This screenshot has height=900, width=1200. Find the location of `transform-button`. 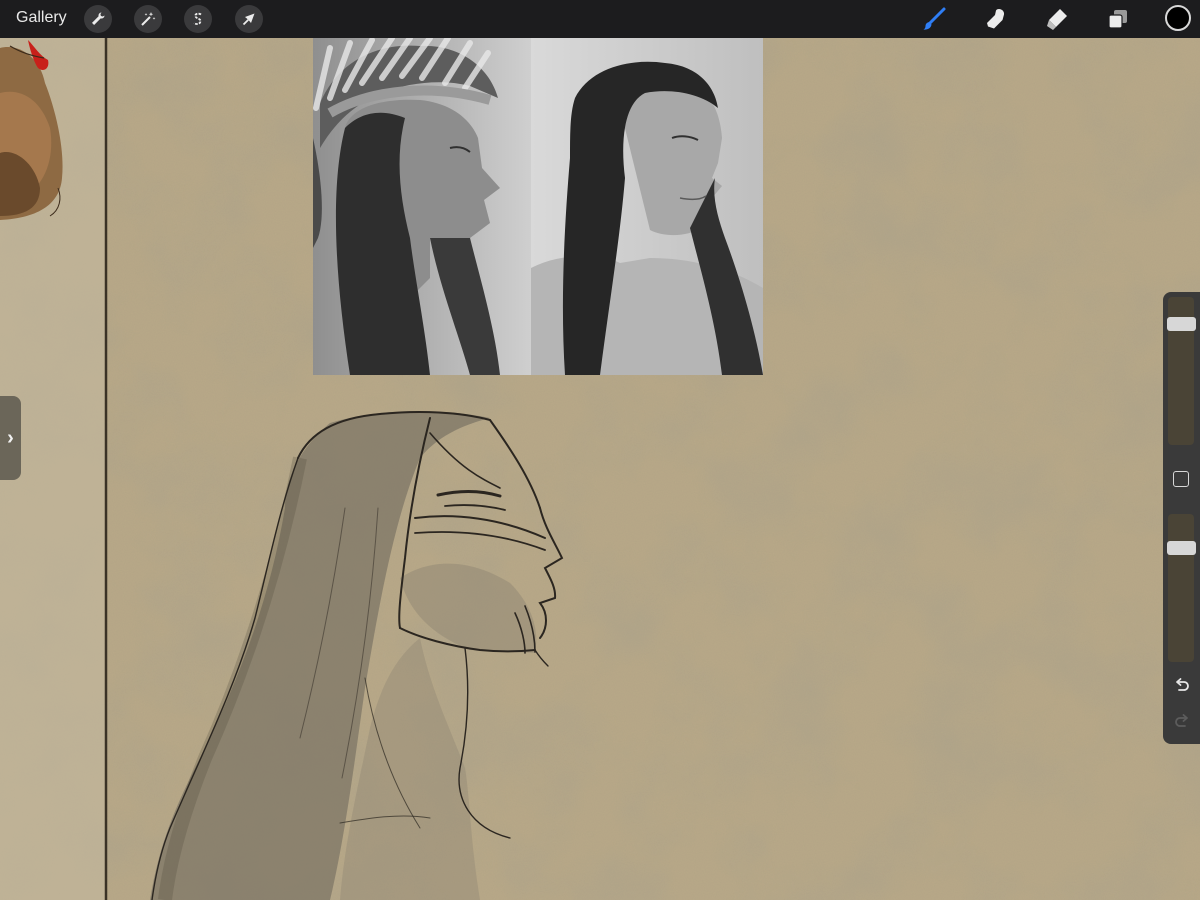

transform-button is located at coordinates (249, 19).